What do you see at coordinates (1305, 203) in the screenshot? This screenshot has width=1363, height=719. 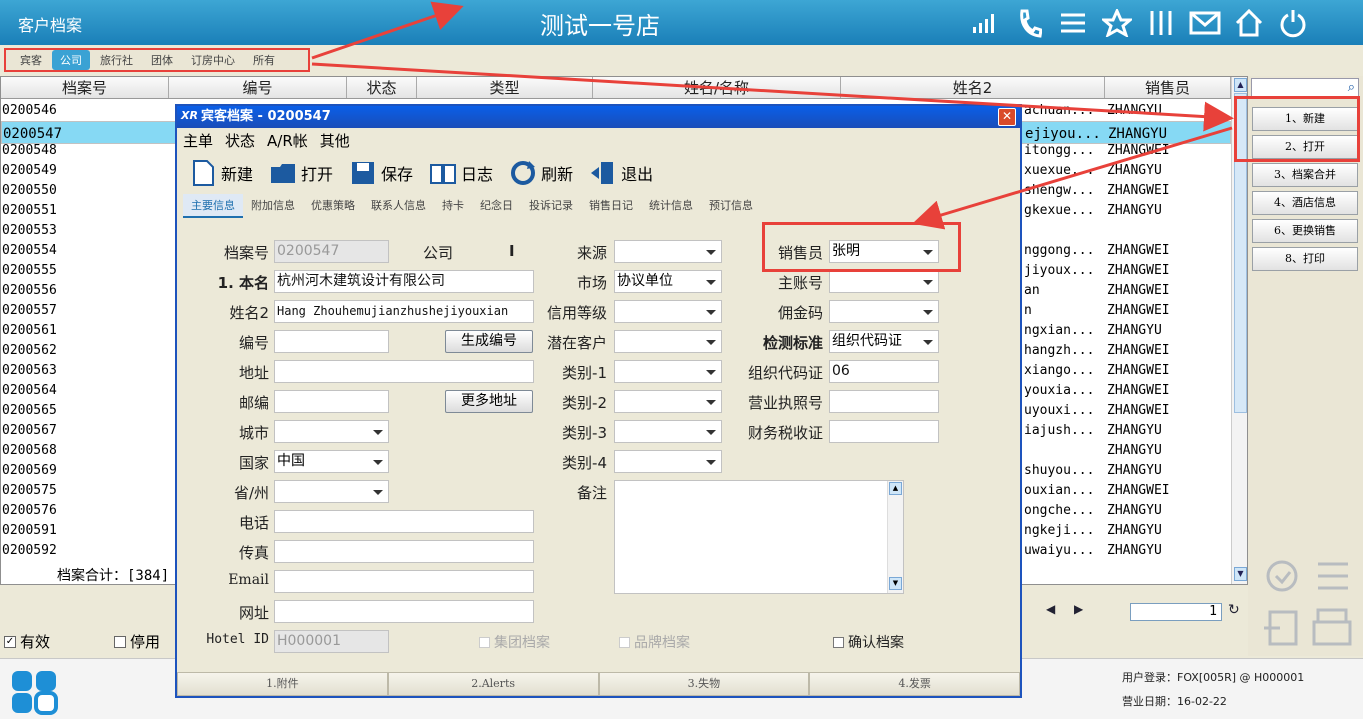 I see `hotel-info-button: 4、酒店信息` at bounding box center [1305, 203].